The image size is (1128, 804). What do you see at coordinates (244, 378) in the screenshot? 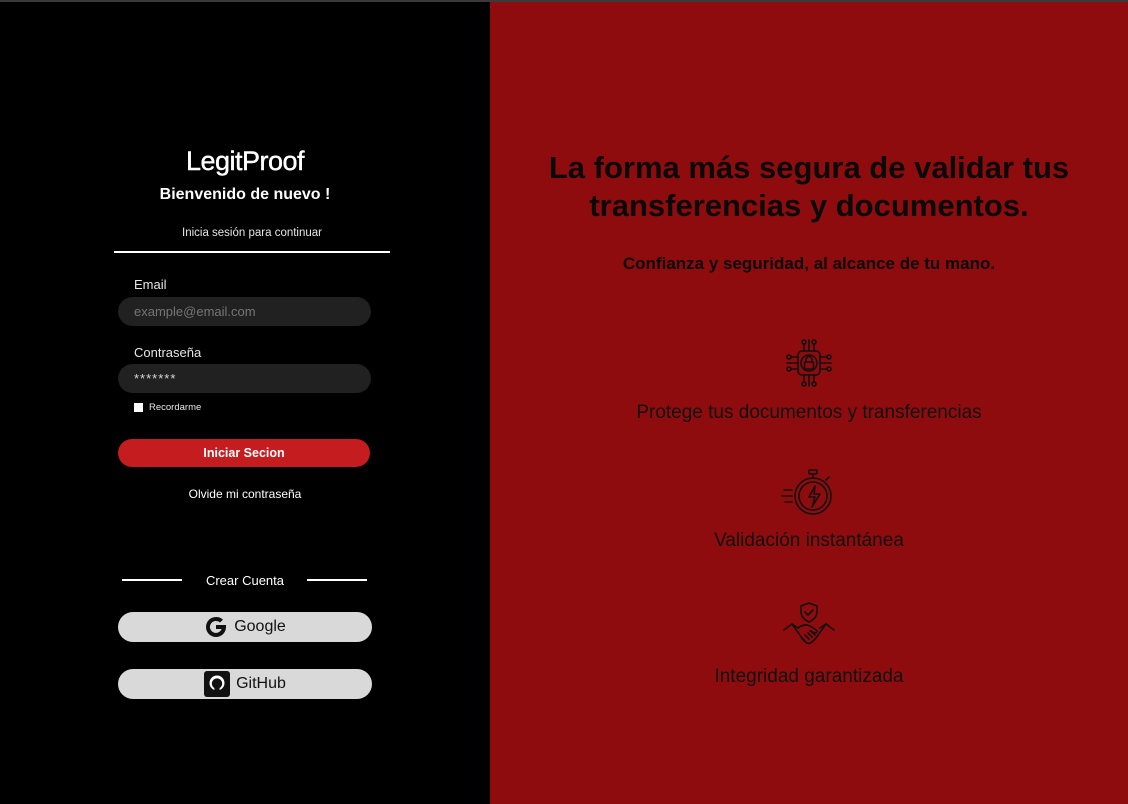
I see `password-input` at bounding box center [244, 378].